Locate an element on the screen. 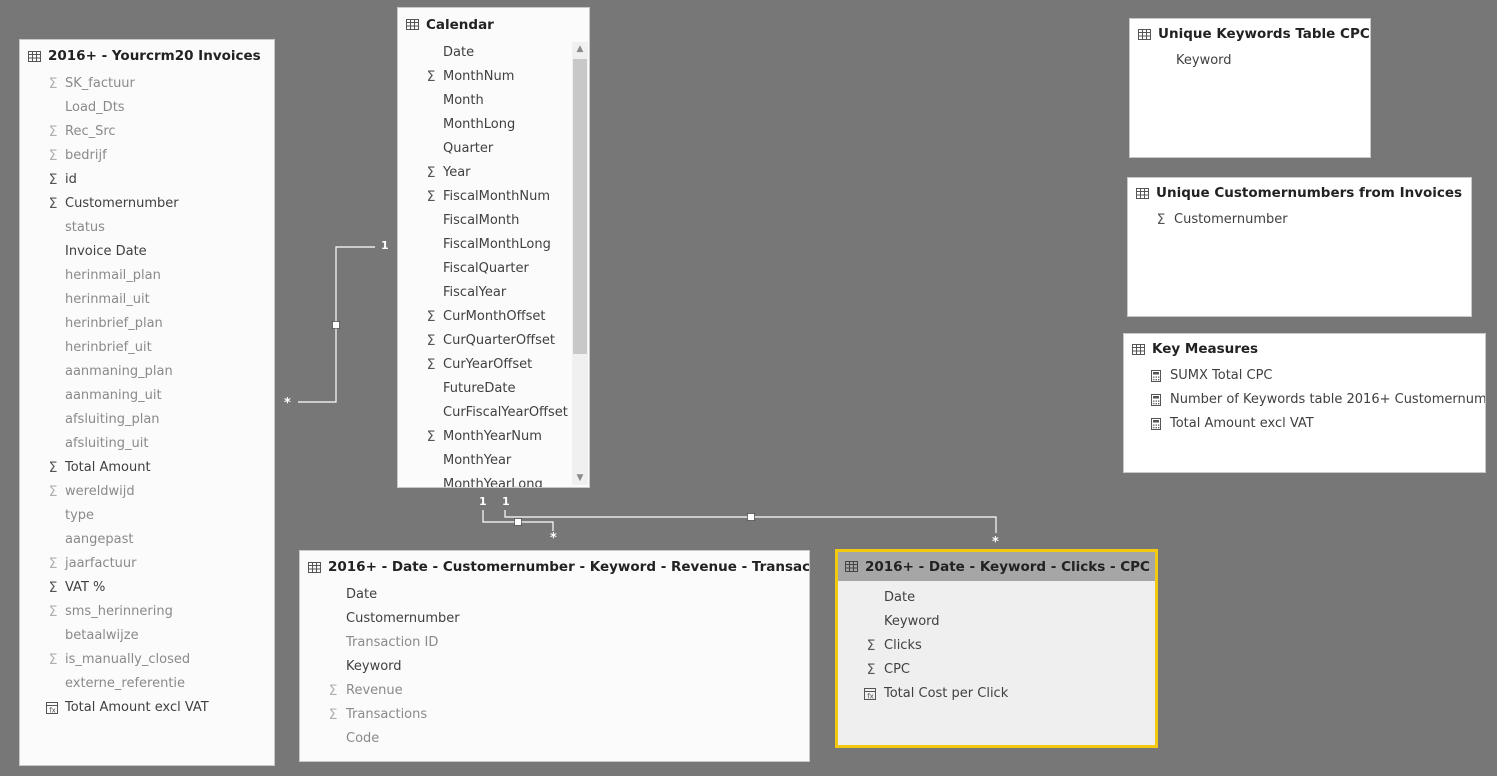 The width and height of the screenshot is (1497, 776). scroll-up-arrow-icon: ▲ is located at coordinates (580, 49).